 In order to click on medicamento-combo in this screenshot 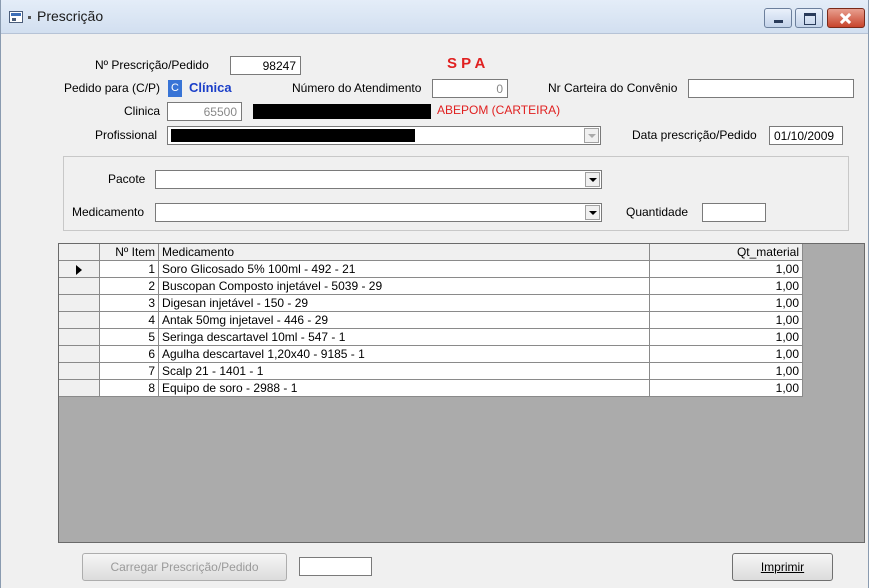, I will do `click(378, 212)`.